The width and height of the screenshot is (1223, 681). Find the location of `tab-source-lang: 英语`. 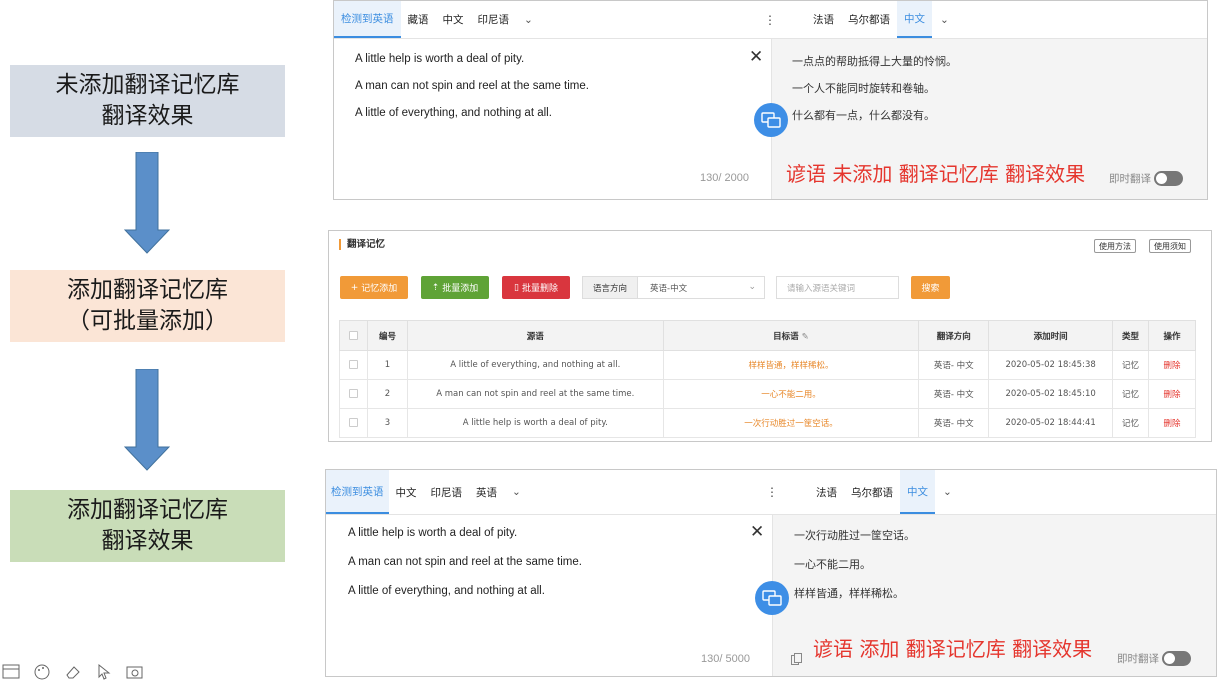

tab-source-lang: 英语 is located at coordinates (486, 492).